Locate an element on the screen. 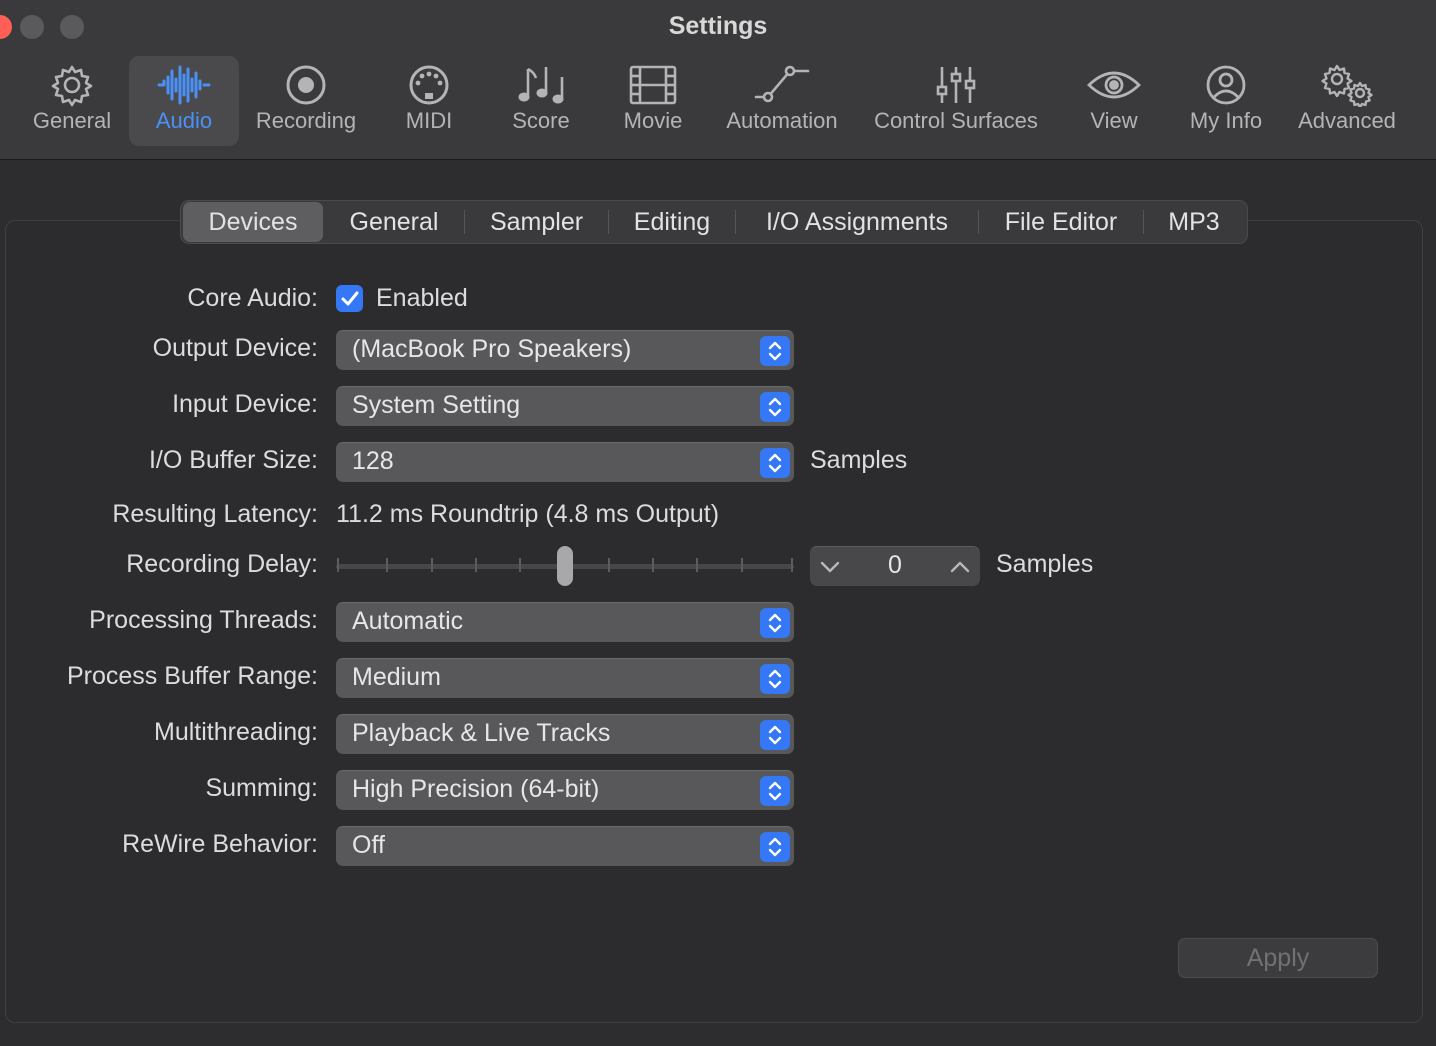  tab-file-editor: File Editor is located at coordinates (1061, 222).